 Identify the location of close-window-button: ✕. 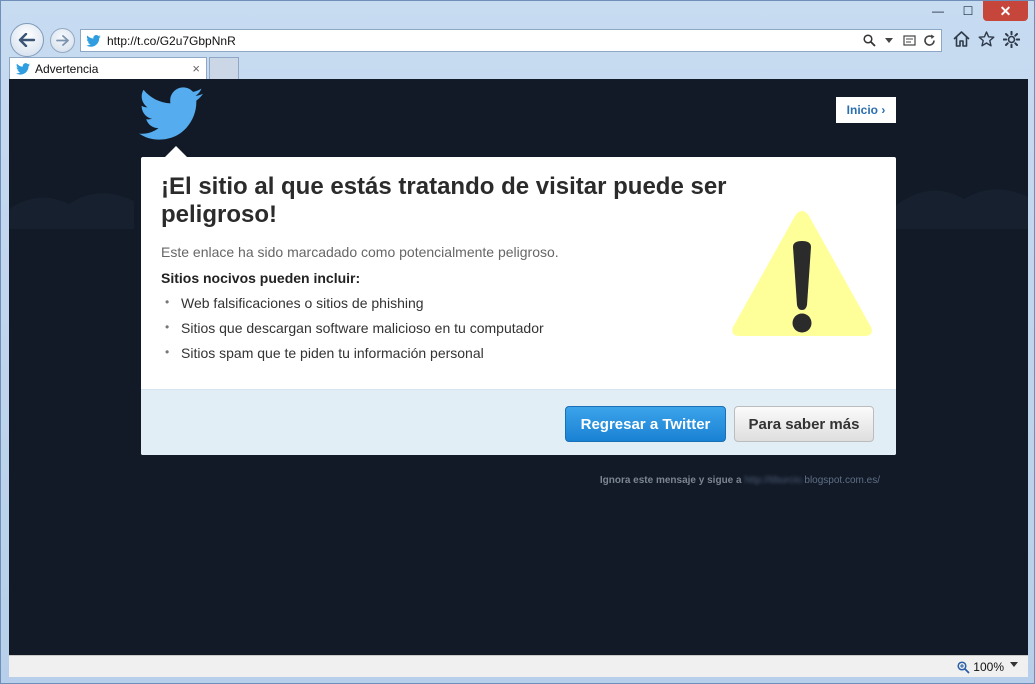
(1005, 11).